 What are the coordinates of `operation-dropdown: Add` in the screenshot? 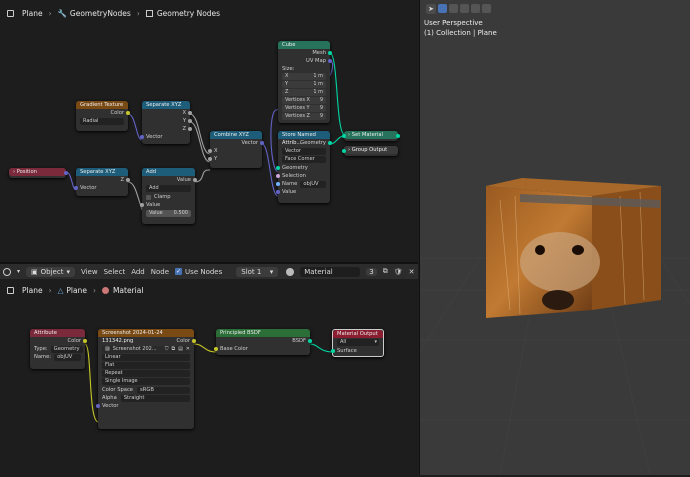 It's located at (168, 188).